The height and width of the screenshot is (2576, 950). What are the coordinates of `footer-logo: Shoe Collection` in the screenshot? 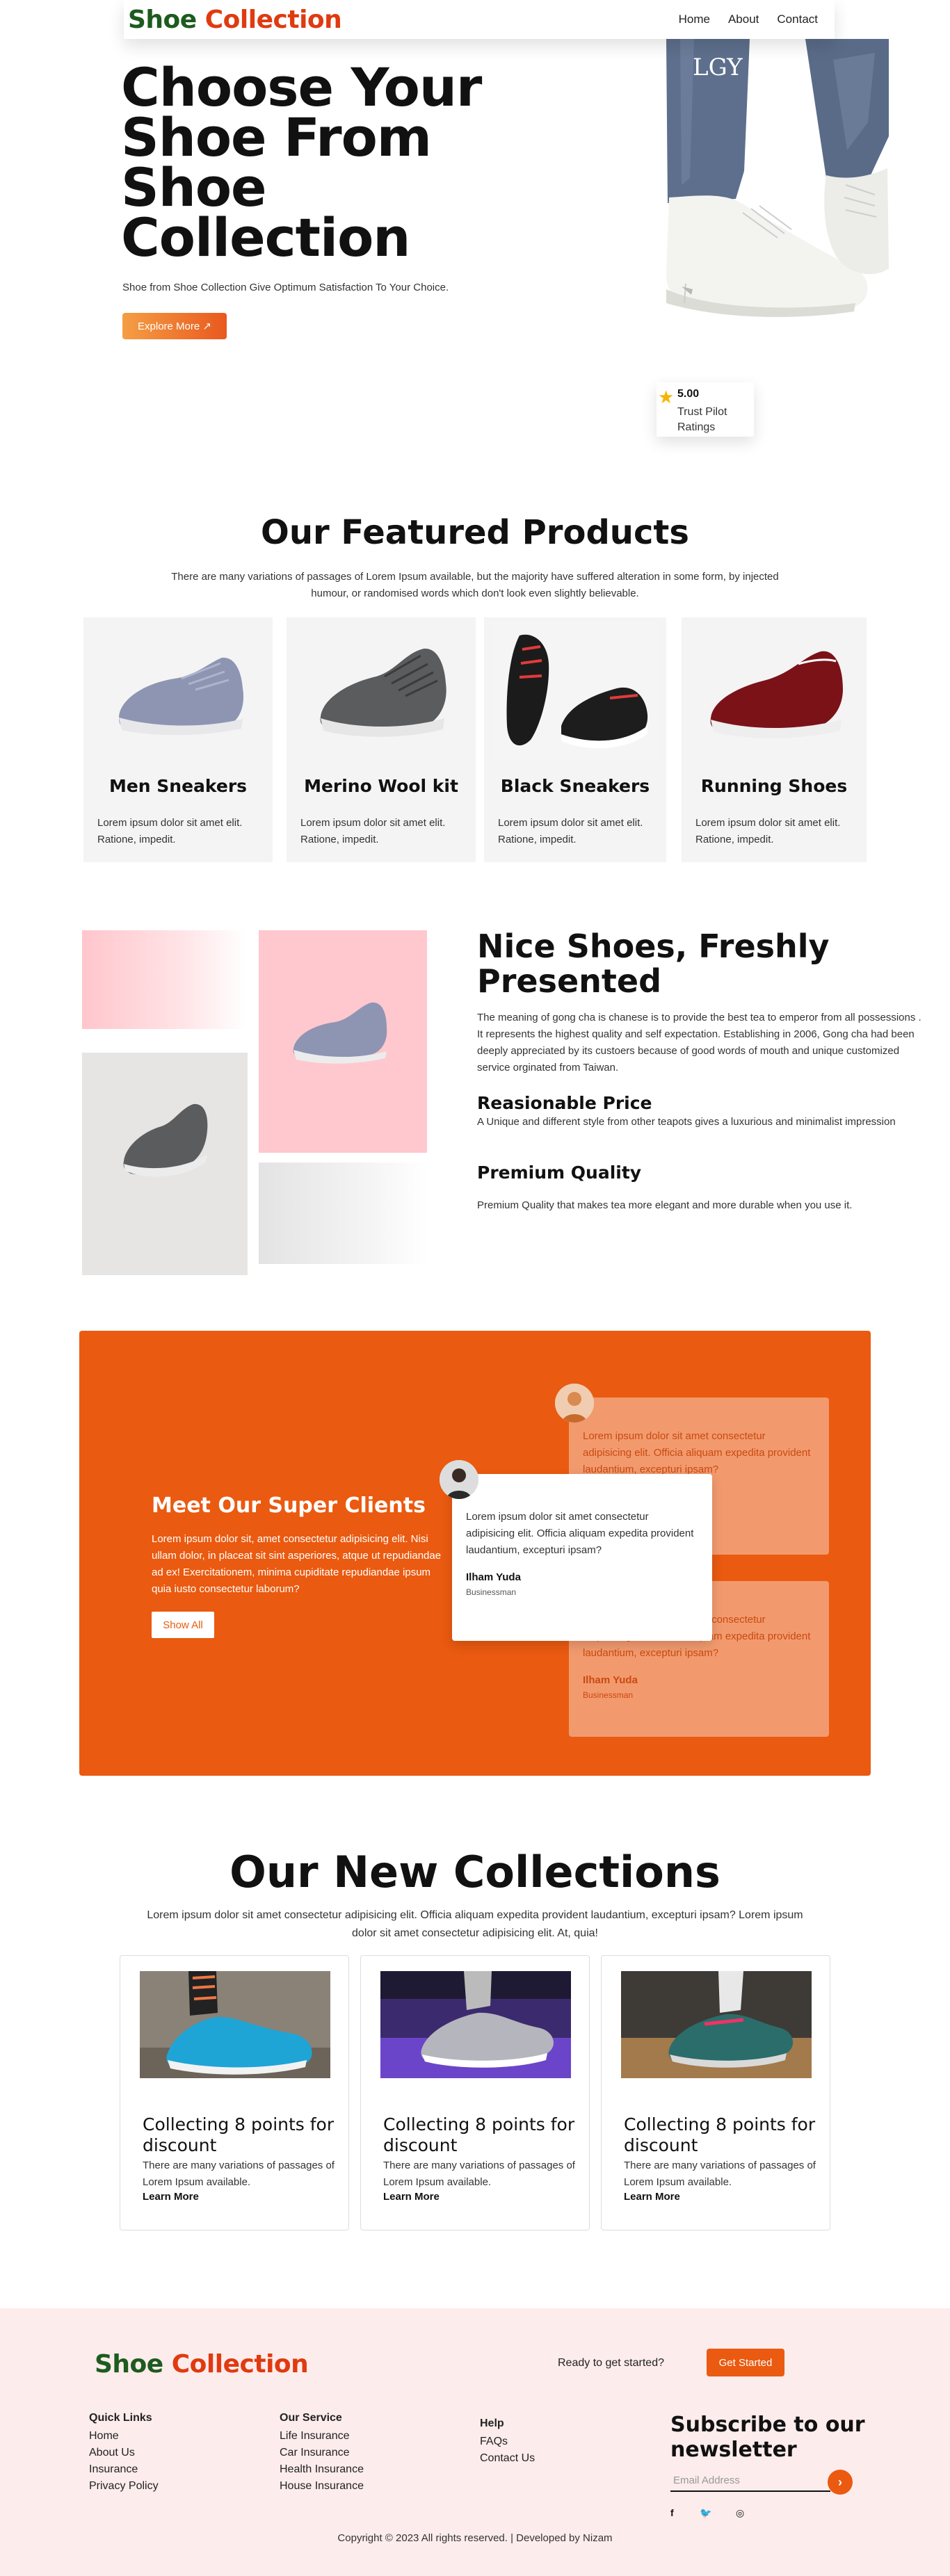 It's located at (202, 2364).